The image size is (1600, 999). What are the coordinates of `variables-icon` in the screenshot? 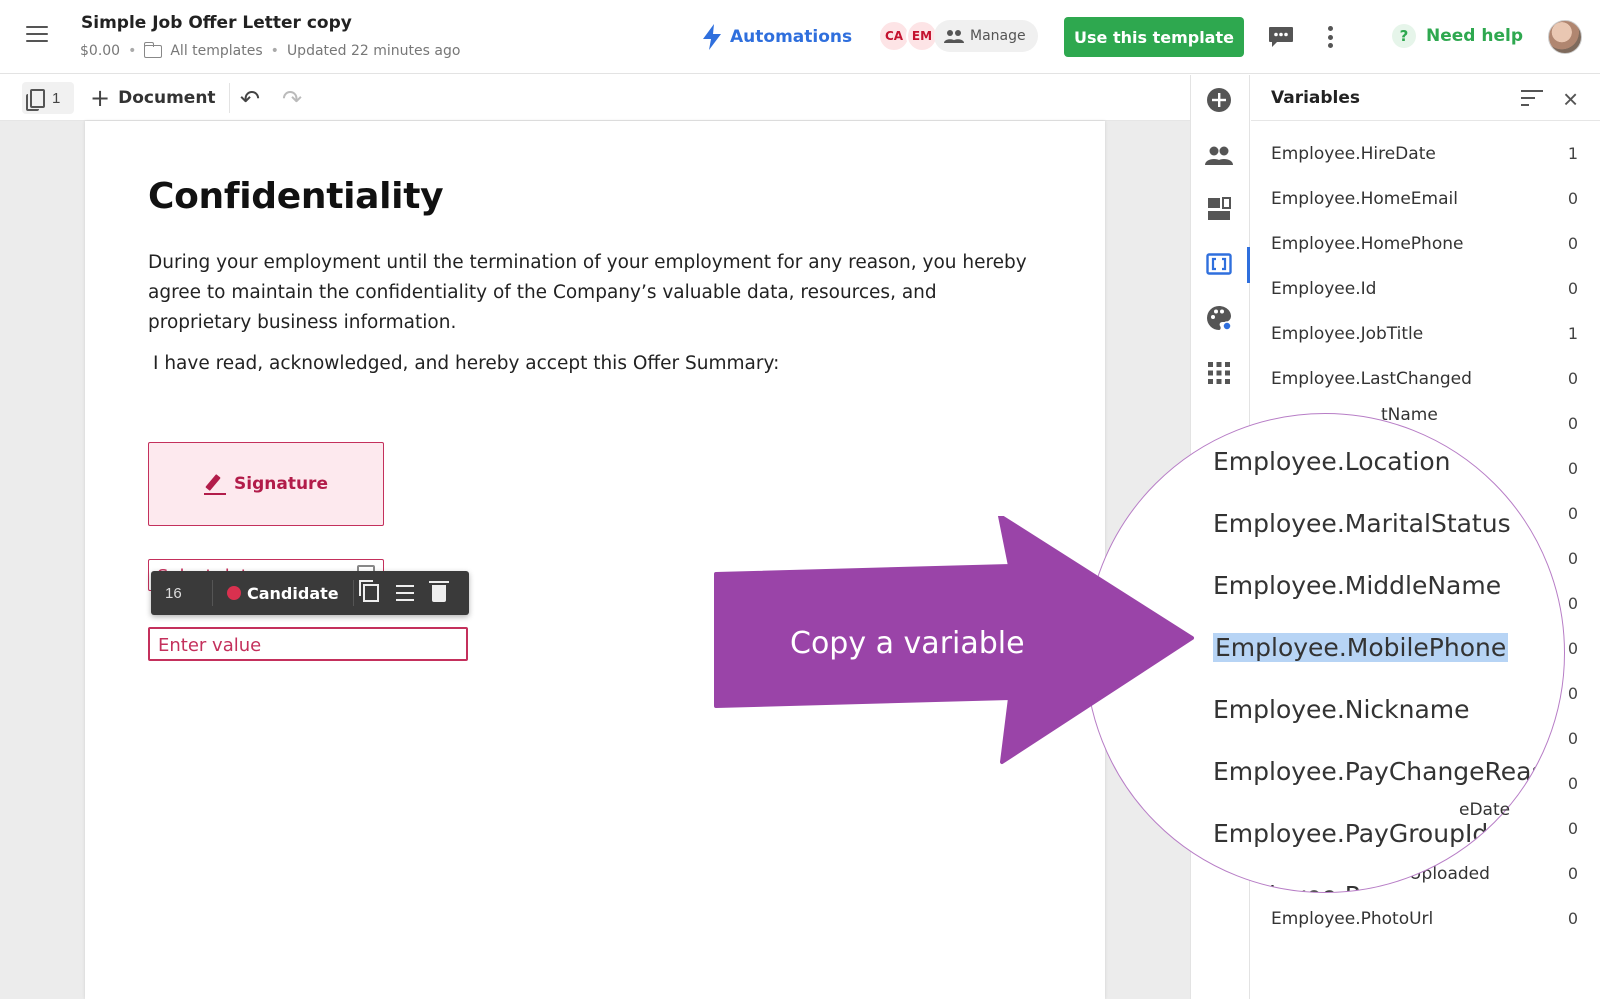 It's located at (1219, 264).